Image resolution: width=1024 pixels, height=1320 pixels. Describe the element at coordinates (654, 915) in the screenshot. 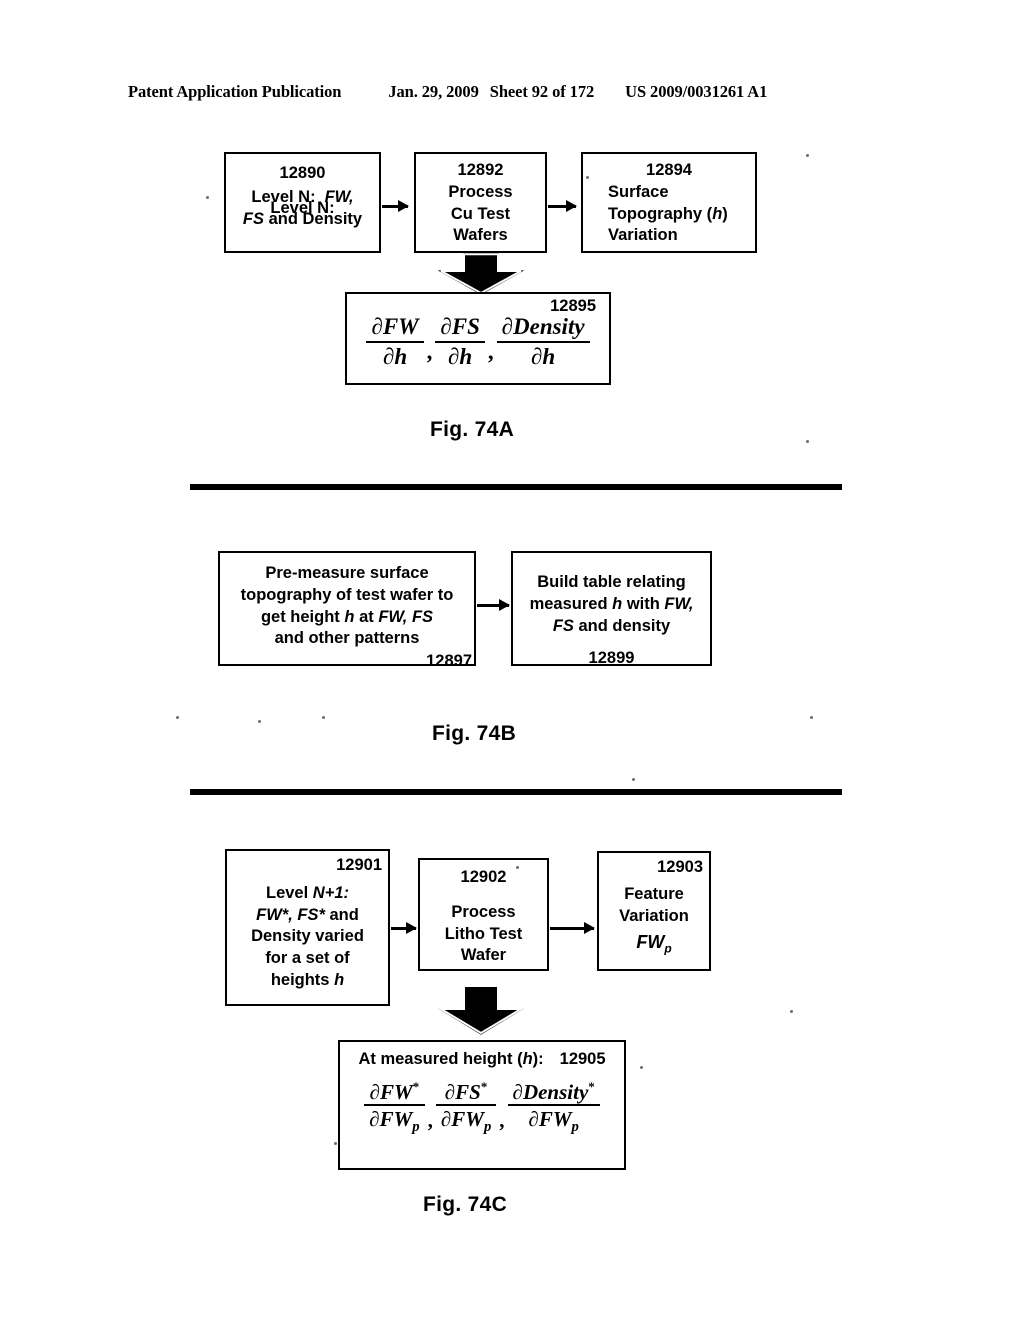

I see `box-12903-line2: Variation` at that location.